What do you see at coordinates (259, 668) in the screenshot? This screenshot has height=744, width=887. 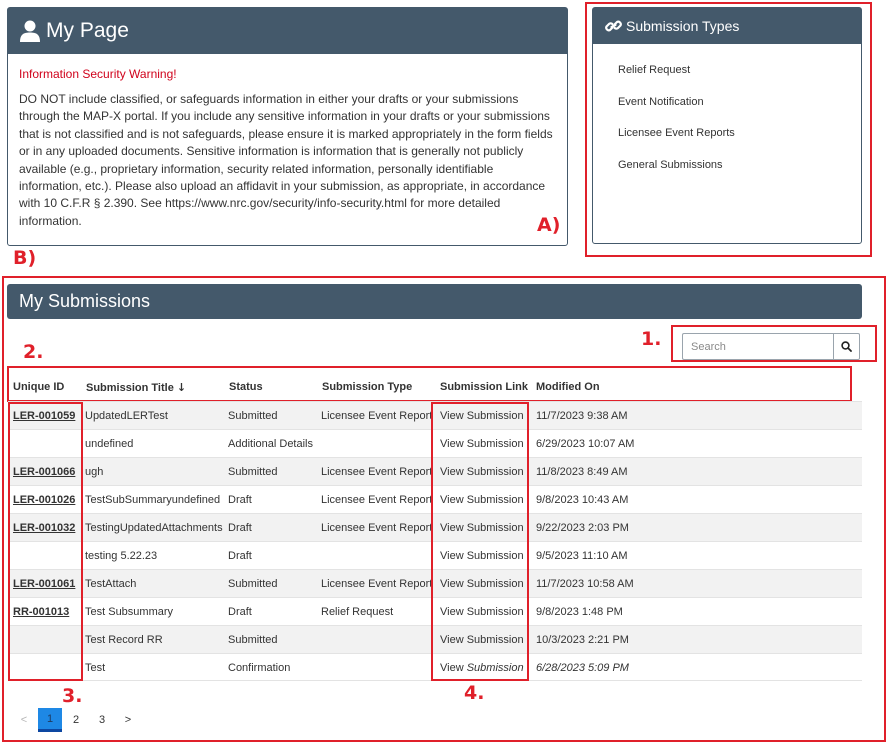 I see `submission-status: Confirmation` at bounding box center [259, 668].